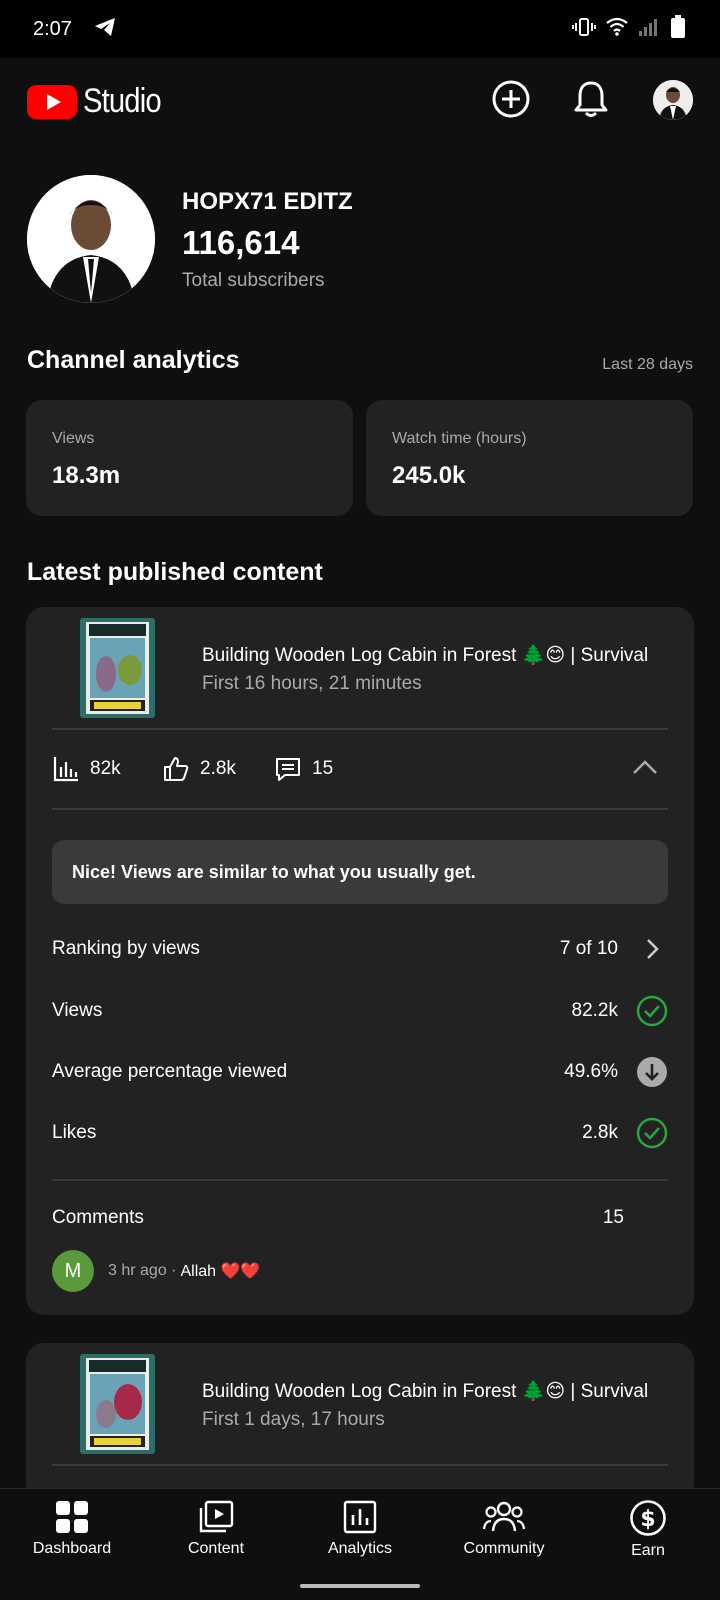 The height and width of the screenshot is (1600, 720). I want to click on dollar-circle-icon: $, so click(648, 1518).